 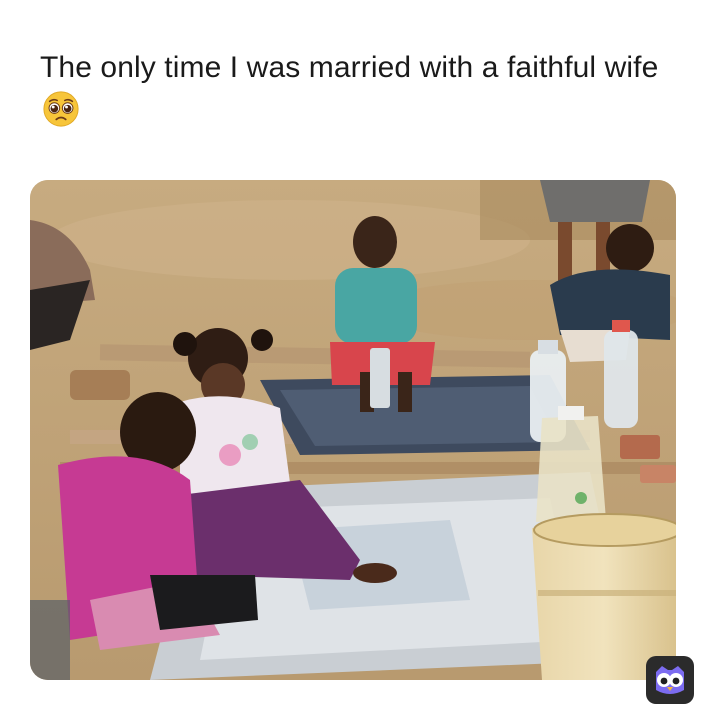 What do you see at coordinates (61, 109) in the screenshot?
I see `pleading-face-icon` at bounding box center [61, 109].